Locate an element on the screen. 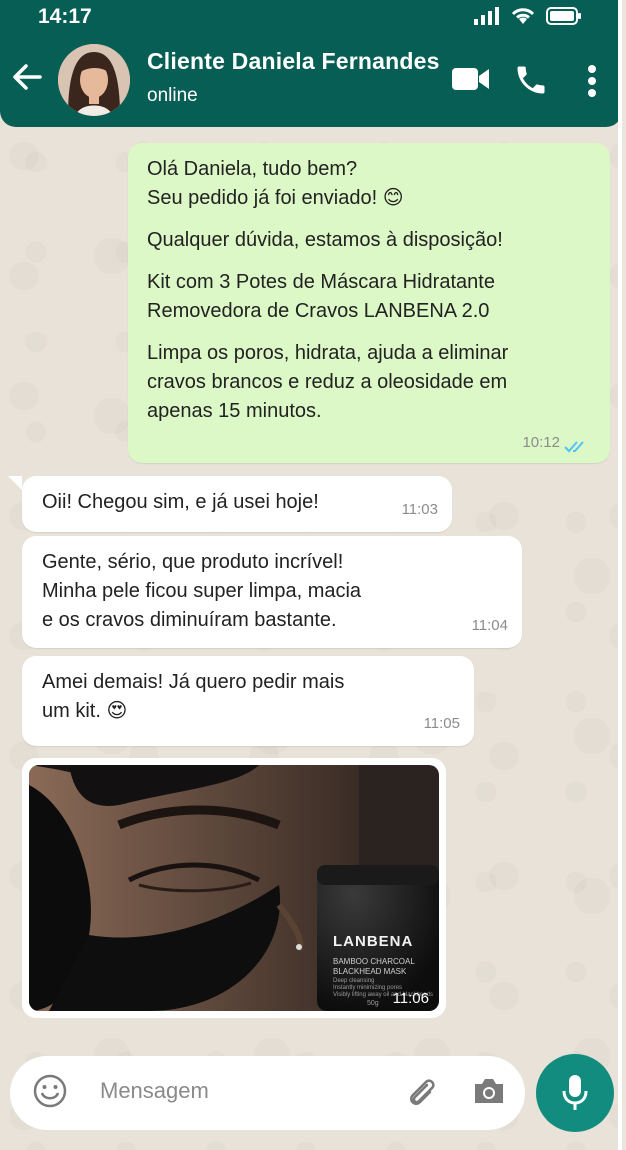 Image resolution: width=626 pixels, height=1150 pixels. message-line: Seu pedido já foi enviado! 😊 is located at coordinates (275, 198).